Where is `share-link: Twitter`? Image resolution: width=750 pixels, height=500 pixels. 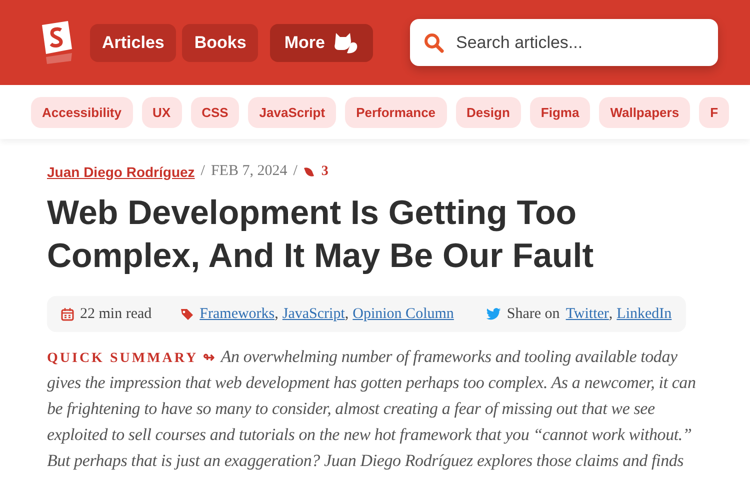 share-link: Twitter is located at coordinates (587, 314).